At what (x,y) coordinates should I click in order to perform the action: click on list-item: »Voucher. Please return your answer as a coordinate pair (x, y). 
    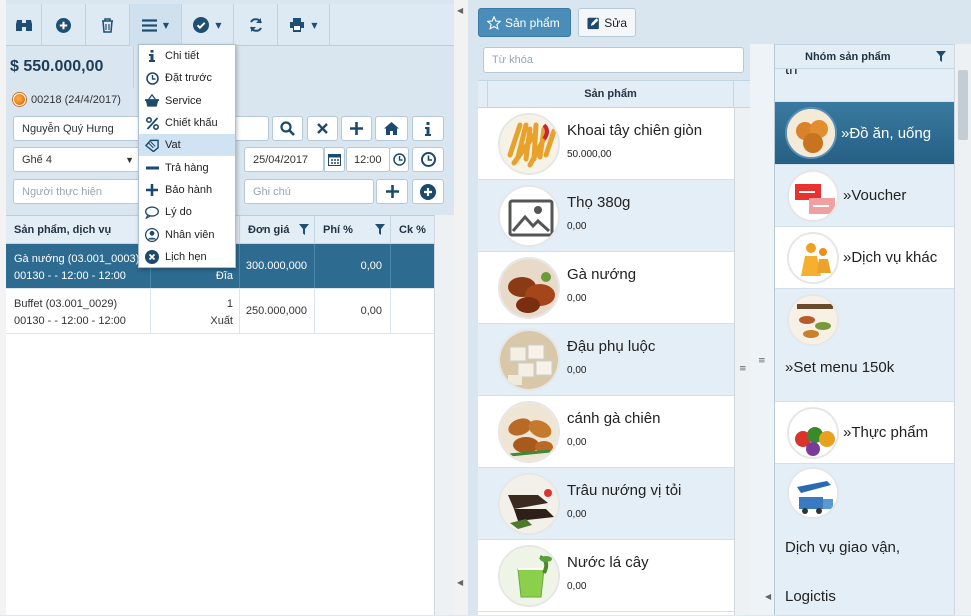
    Looking at the image, I should click on (864, 196).